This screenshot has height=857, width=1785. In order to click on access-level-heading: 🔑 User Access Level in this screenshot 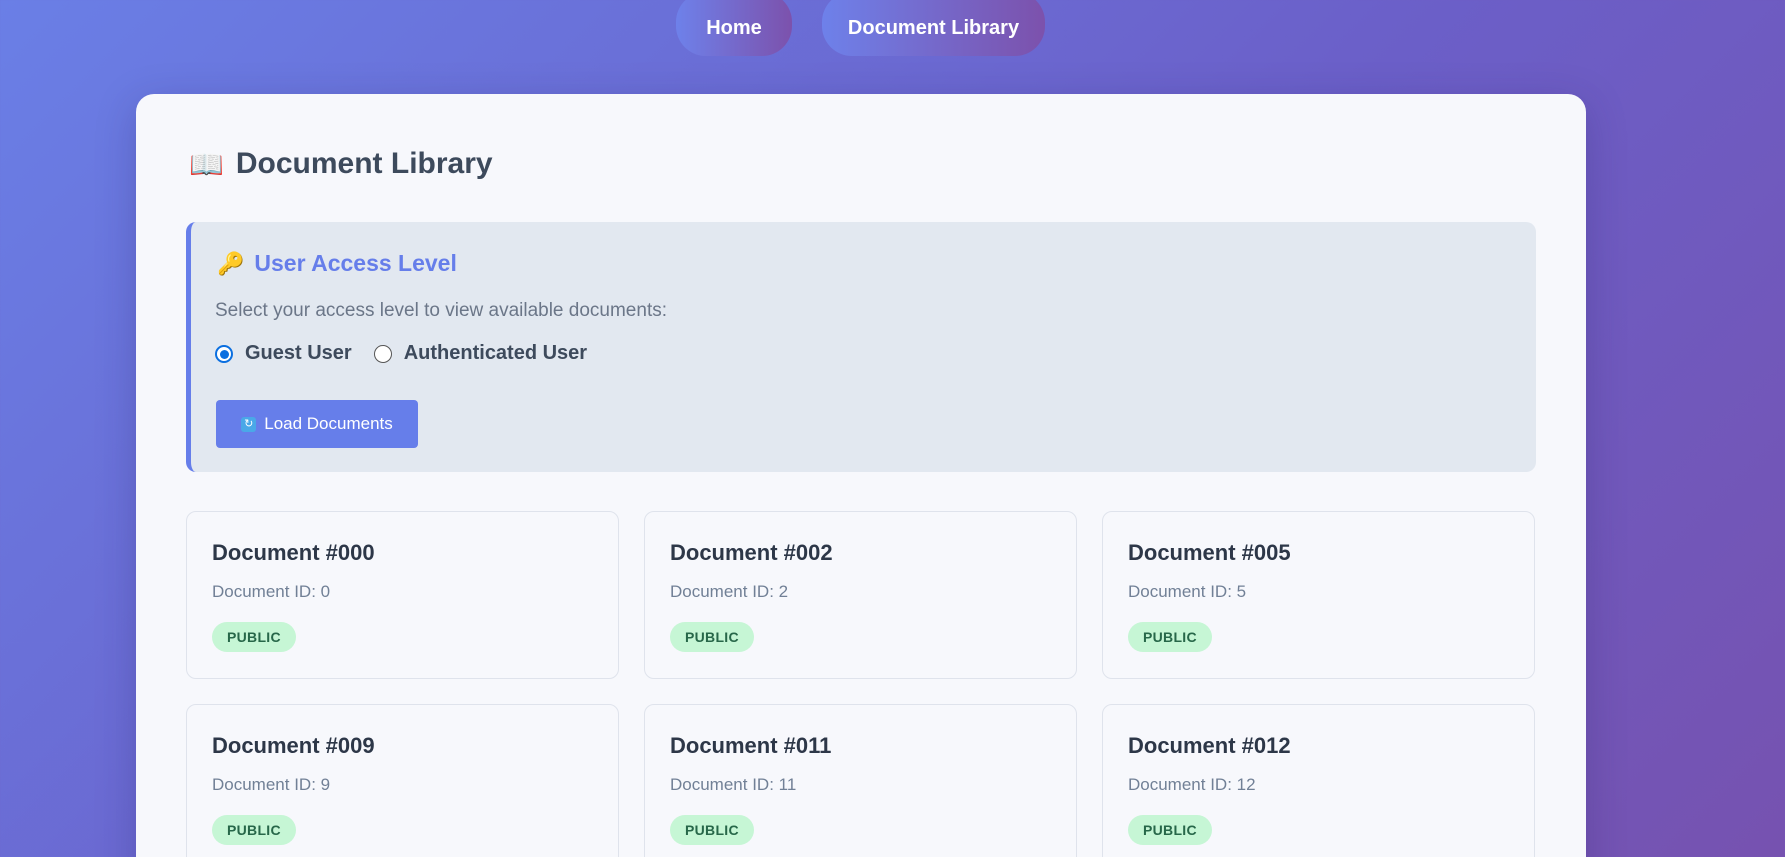, I will do `click(337, 263)`.